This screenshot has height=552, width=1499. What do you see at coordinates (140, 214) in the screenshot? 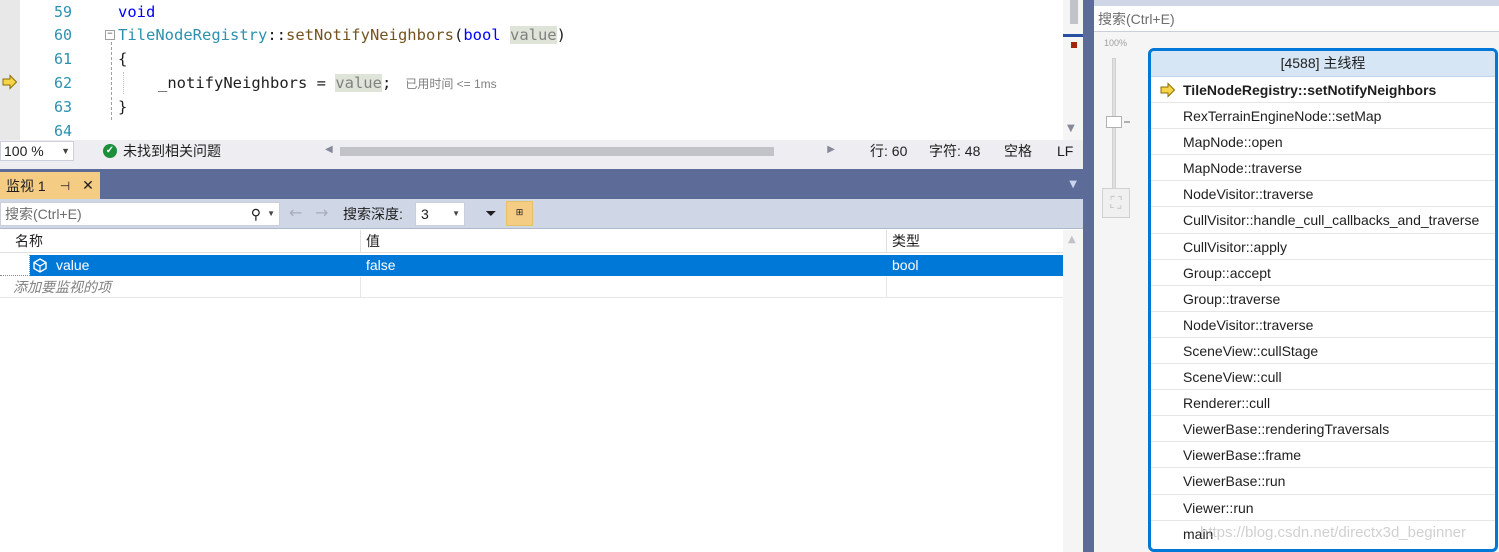
I see `watch-search-input: 搜索(Ctrl+E) ⚲ ▼` at bounding box center [140, 214].